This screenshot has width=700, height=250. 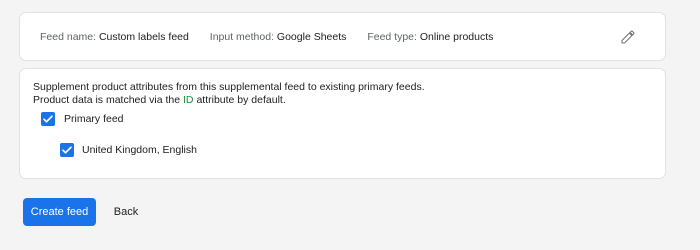 I want to click on country-checkbox-row: United Kingdom, English, so click(x=128, y=150).